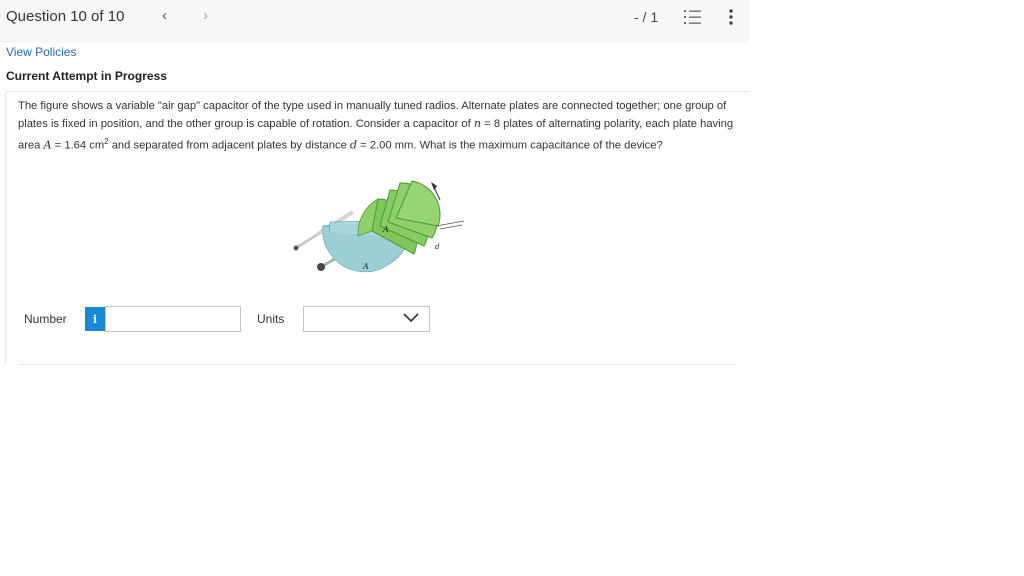 The width and height of the screenshot is (1024, 576). I want to click on capacitor-figure: A A d, so click(379, 233).